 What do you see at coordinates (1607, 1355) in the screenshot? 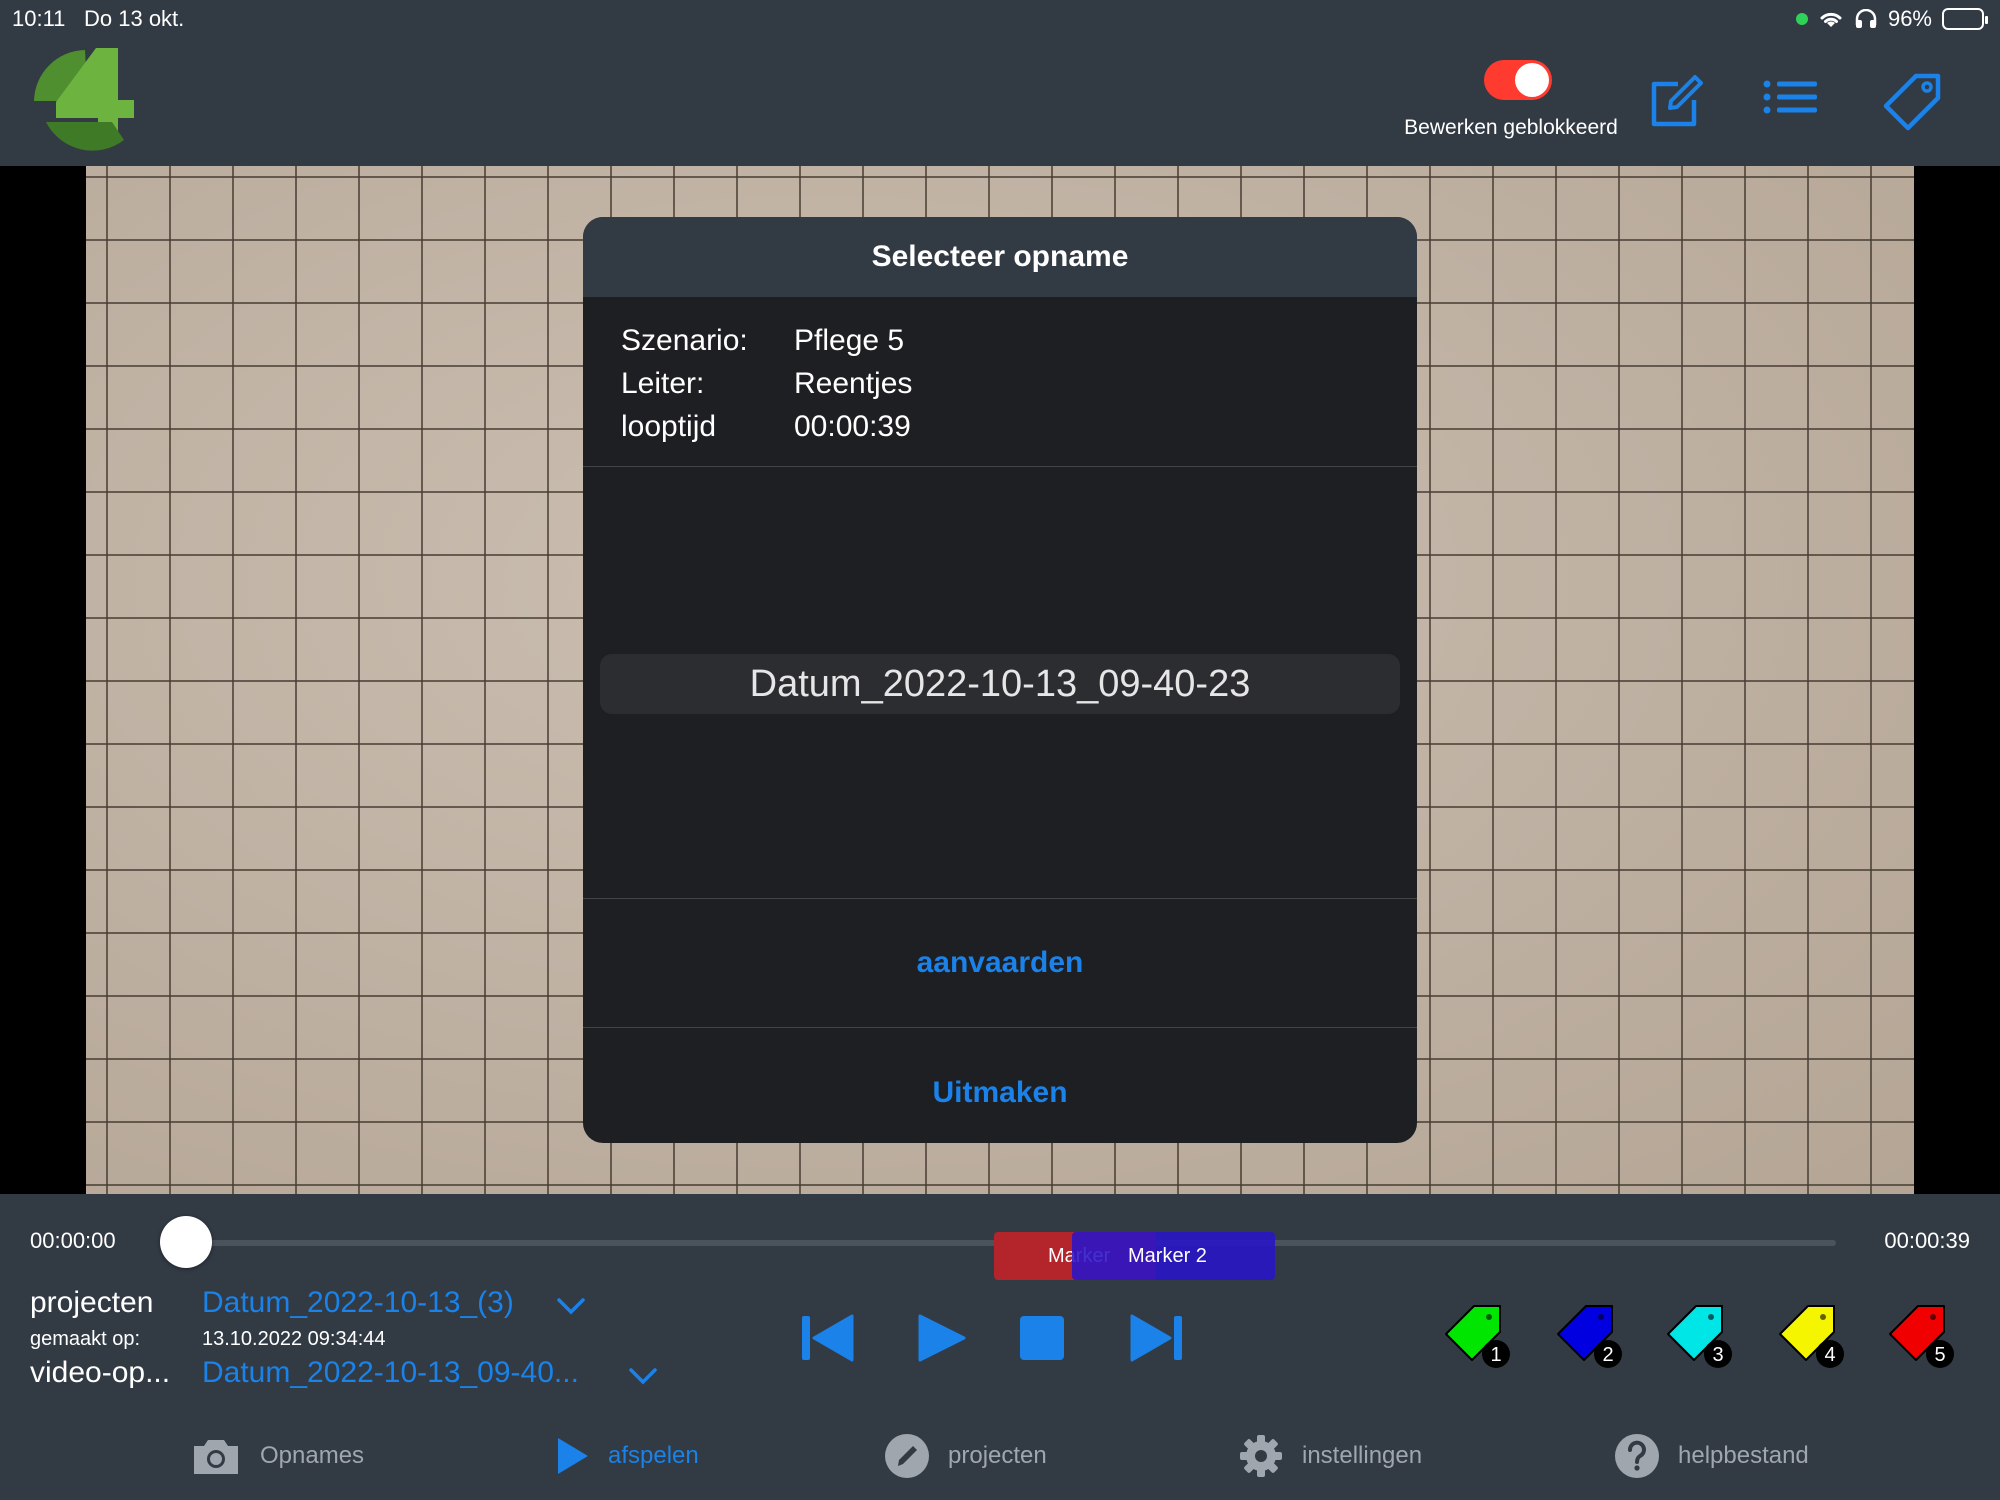
I see `tag-number: 2` at bounding box center [1607, 1355].